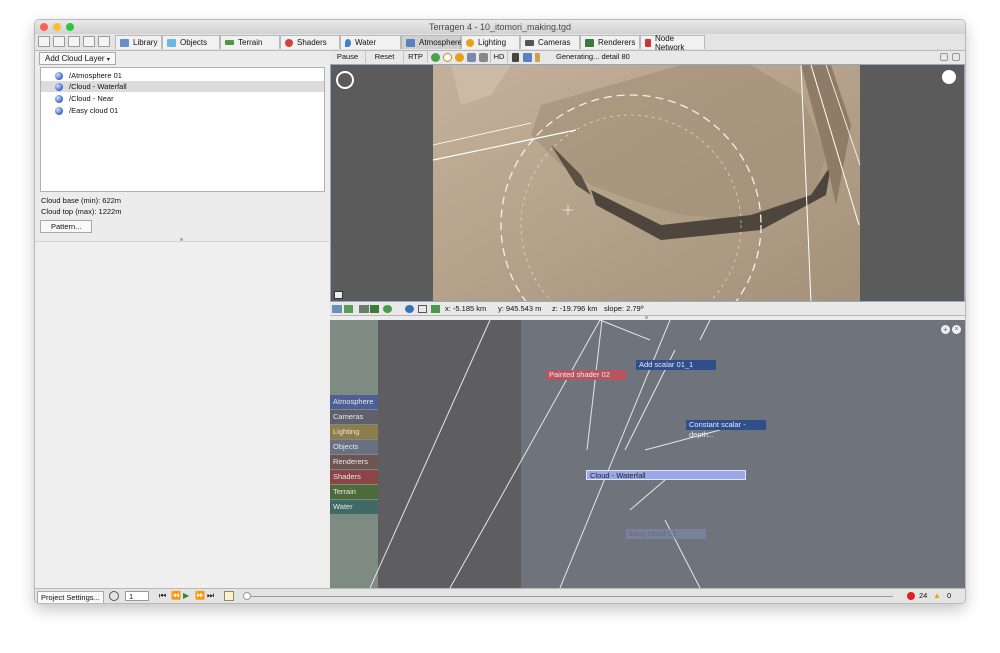 This screenshot has height=653, width=1000. I want to click on cloud-base-info: Cloud base (min): 622m, so click(81, 200).